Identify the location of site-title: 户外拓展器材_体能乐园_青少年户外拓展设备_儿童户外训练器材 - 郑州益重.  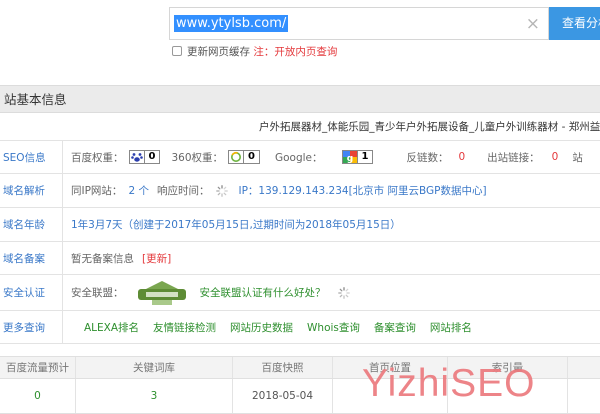
(429, 127).